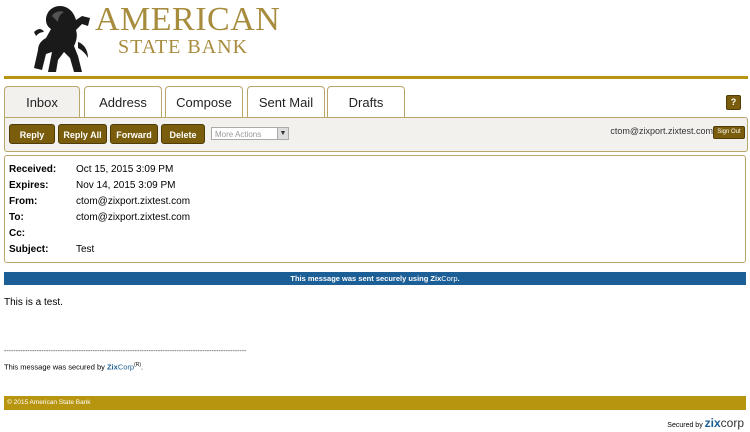 The height and width of the screenshot is (432, 750). Describe the element at coordinates (62, 39) in the screenshot. I see `lion-logo-icon` at that location.